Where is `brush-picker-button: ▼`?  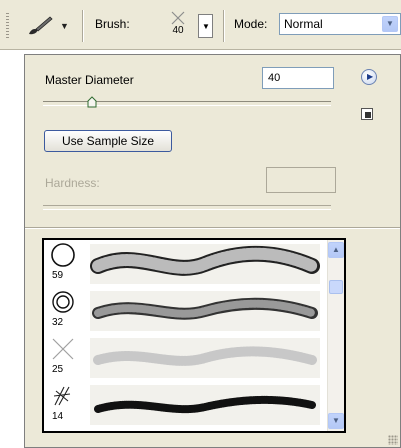 brush-picker-button: ▼ is located at coordinates (205, 26).